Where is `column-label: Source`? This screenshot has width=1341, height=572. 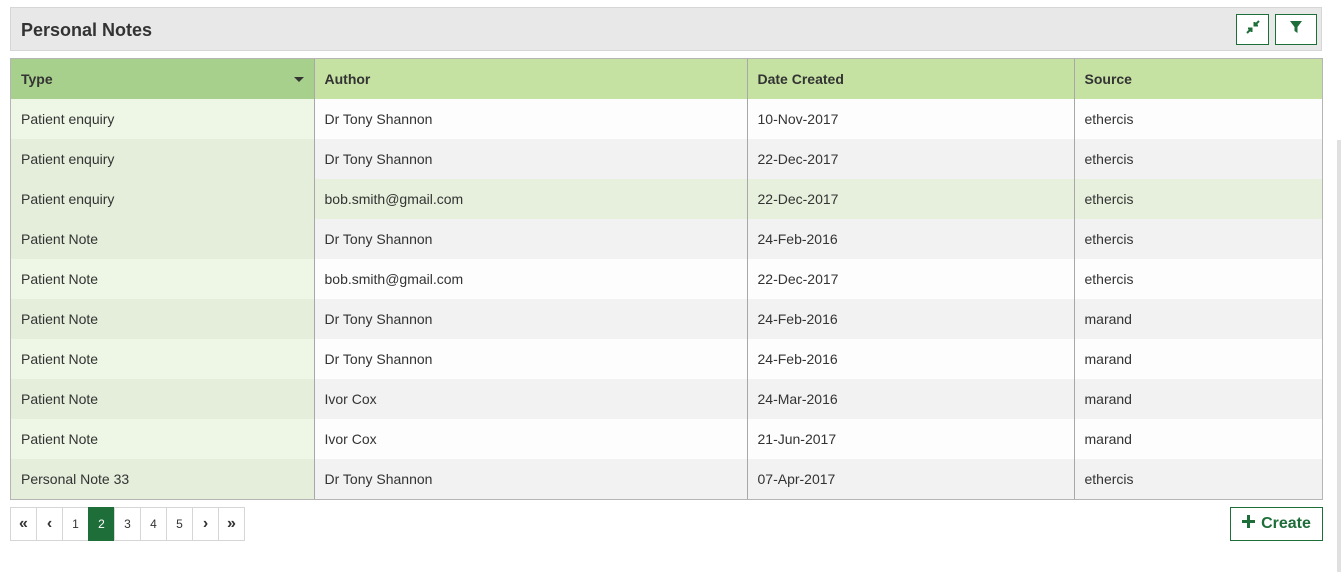
column-label: Source is located at coordinates (1108, 79).